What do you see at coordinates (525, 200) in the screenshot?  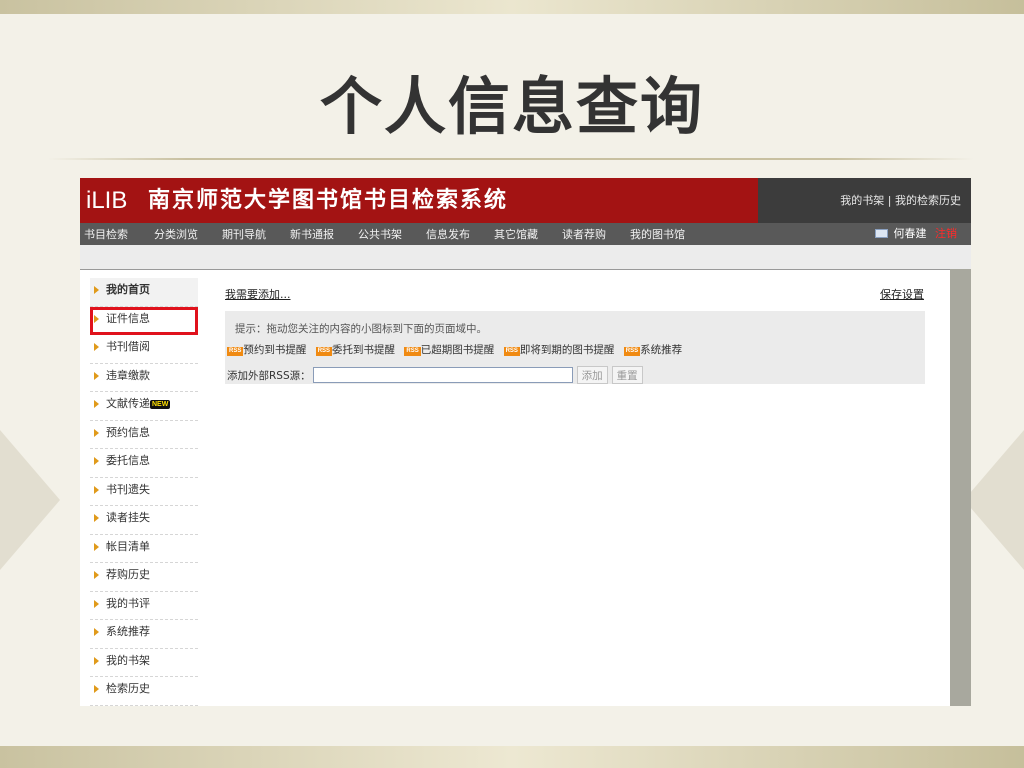 I see `site-header: iLIB 南京师范大学图书馆书目检索系统 我的书架 | 我的检索历史` at bounding box center [525, 200].